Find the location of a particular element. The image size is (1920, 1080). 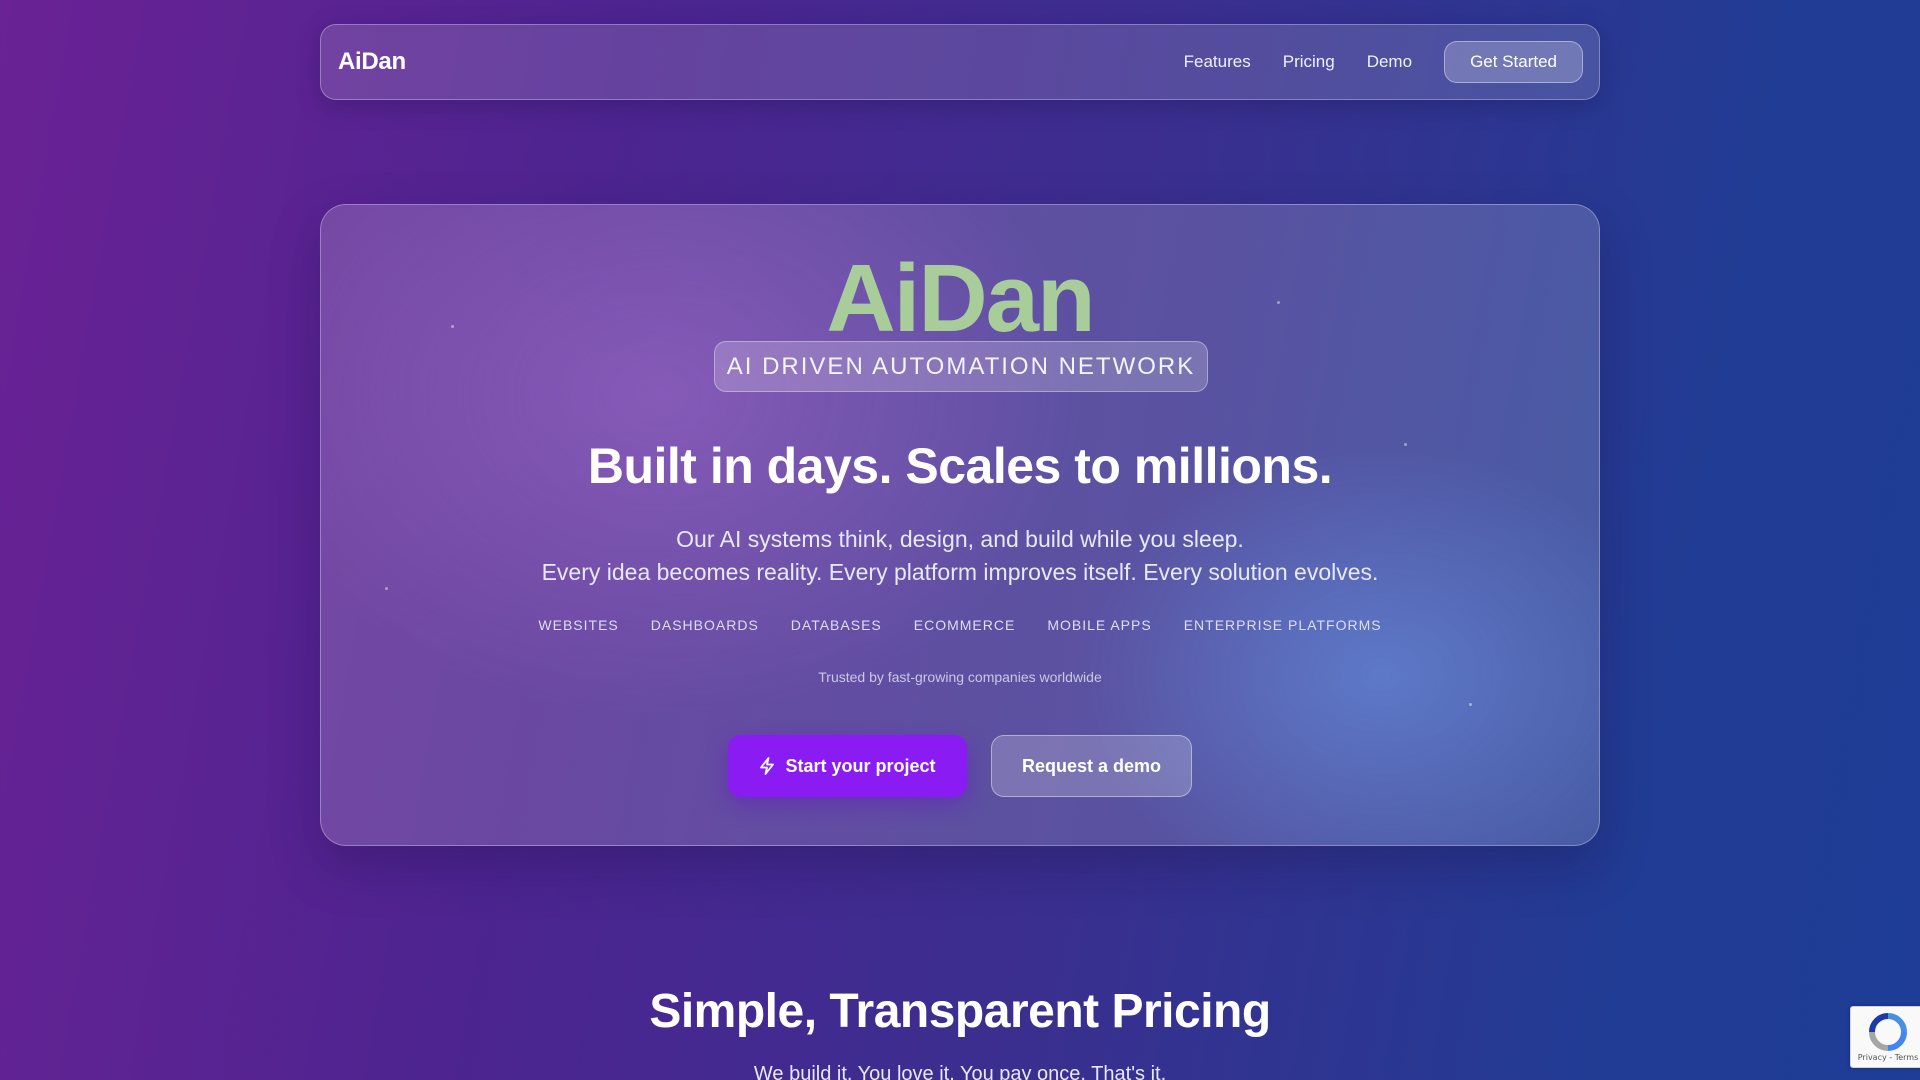

get-started-button: Get Started is located at coordinates (1513, 62).